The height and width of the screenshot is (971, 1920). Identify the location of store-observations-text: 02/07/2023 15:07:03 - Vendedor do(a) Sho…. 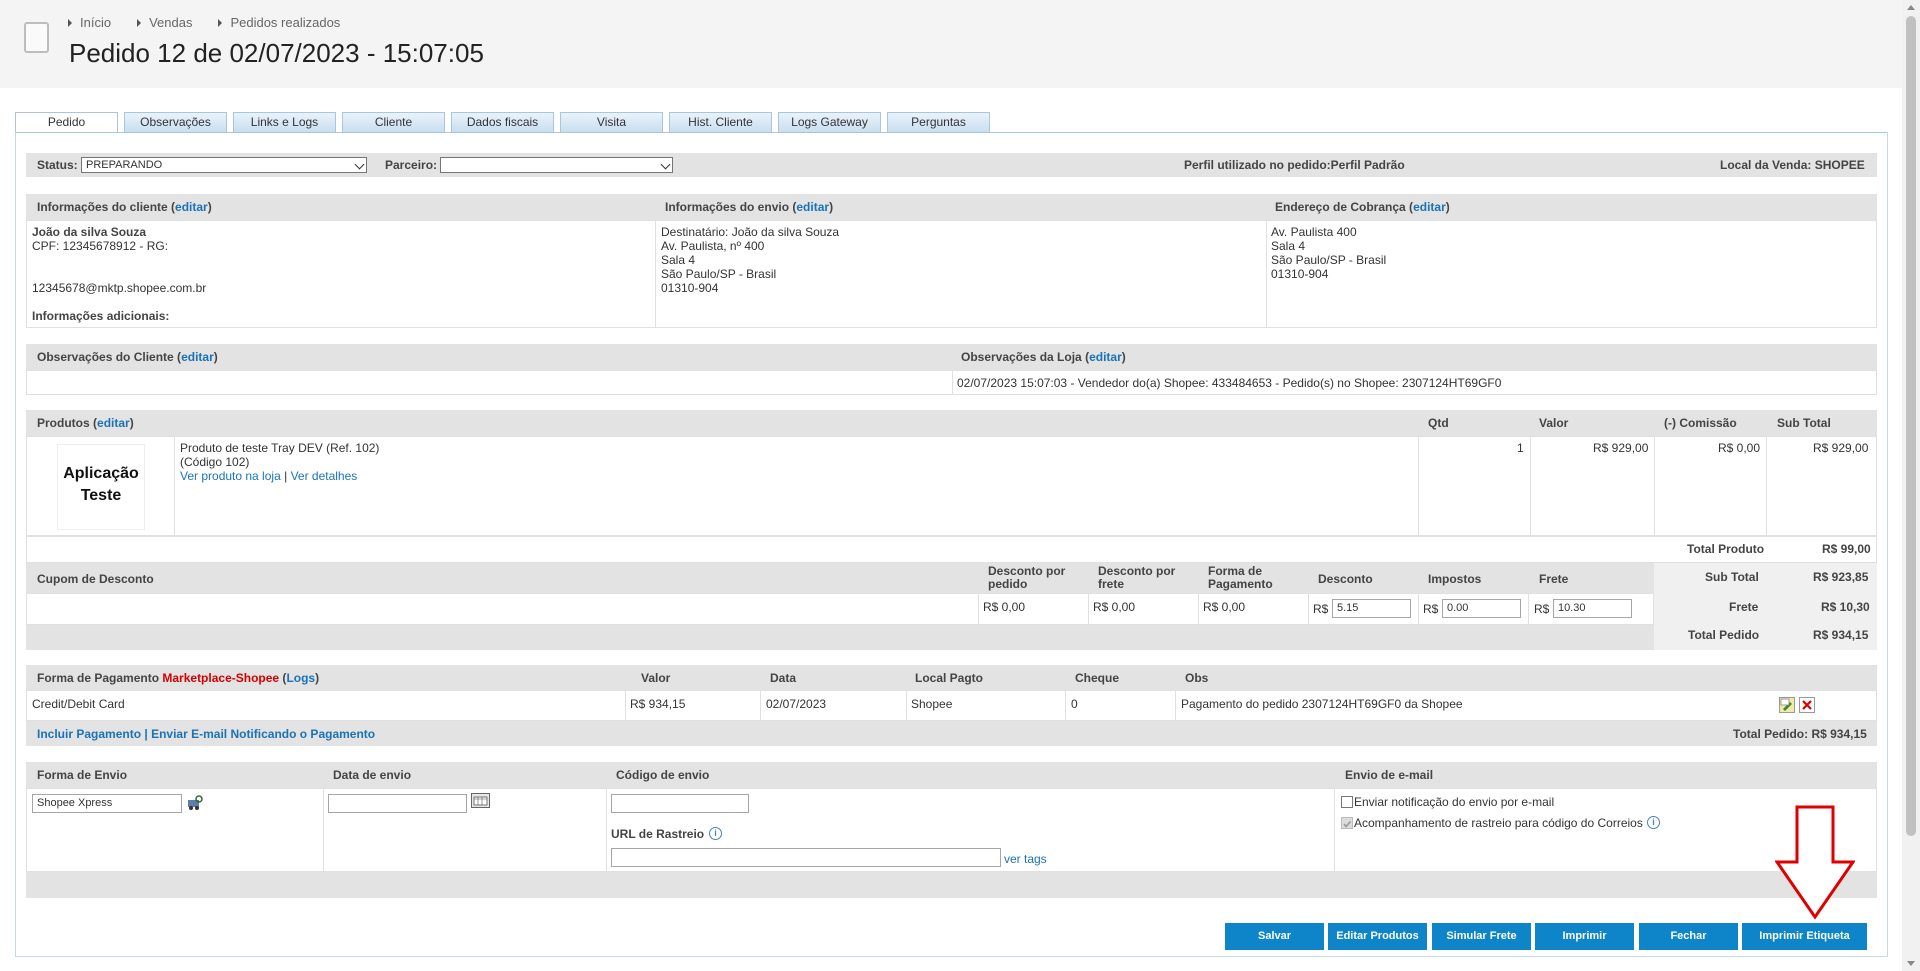
(1229, 383).